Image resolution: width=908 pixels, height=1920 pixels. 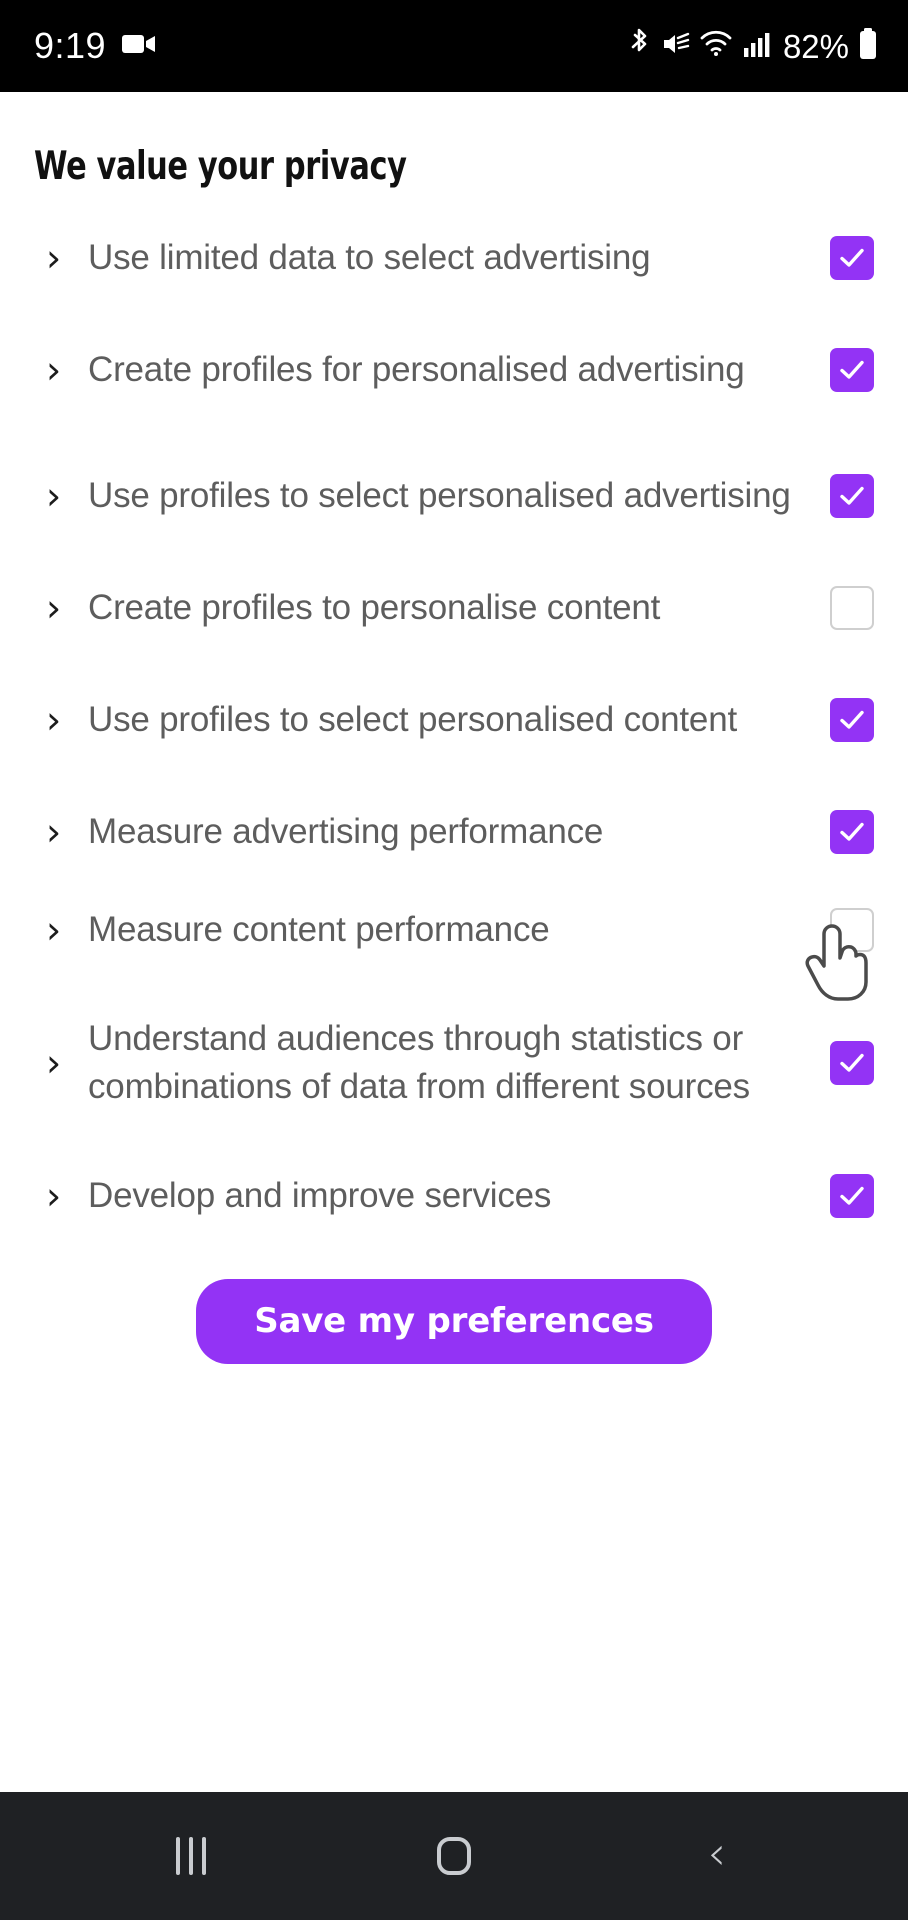 I want to click on recents-icon, so click(x=191, y=1856).